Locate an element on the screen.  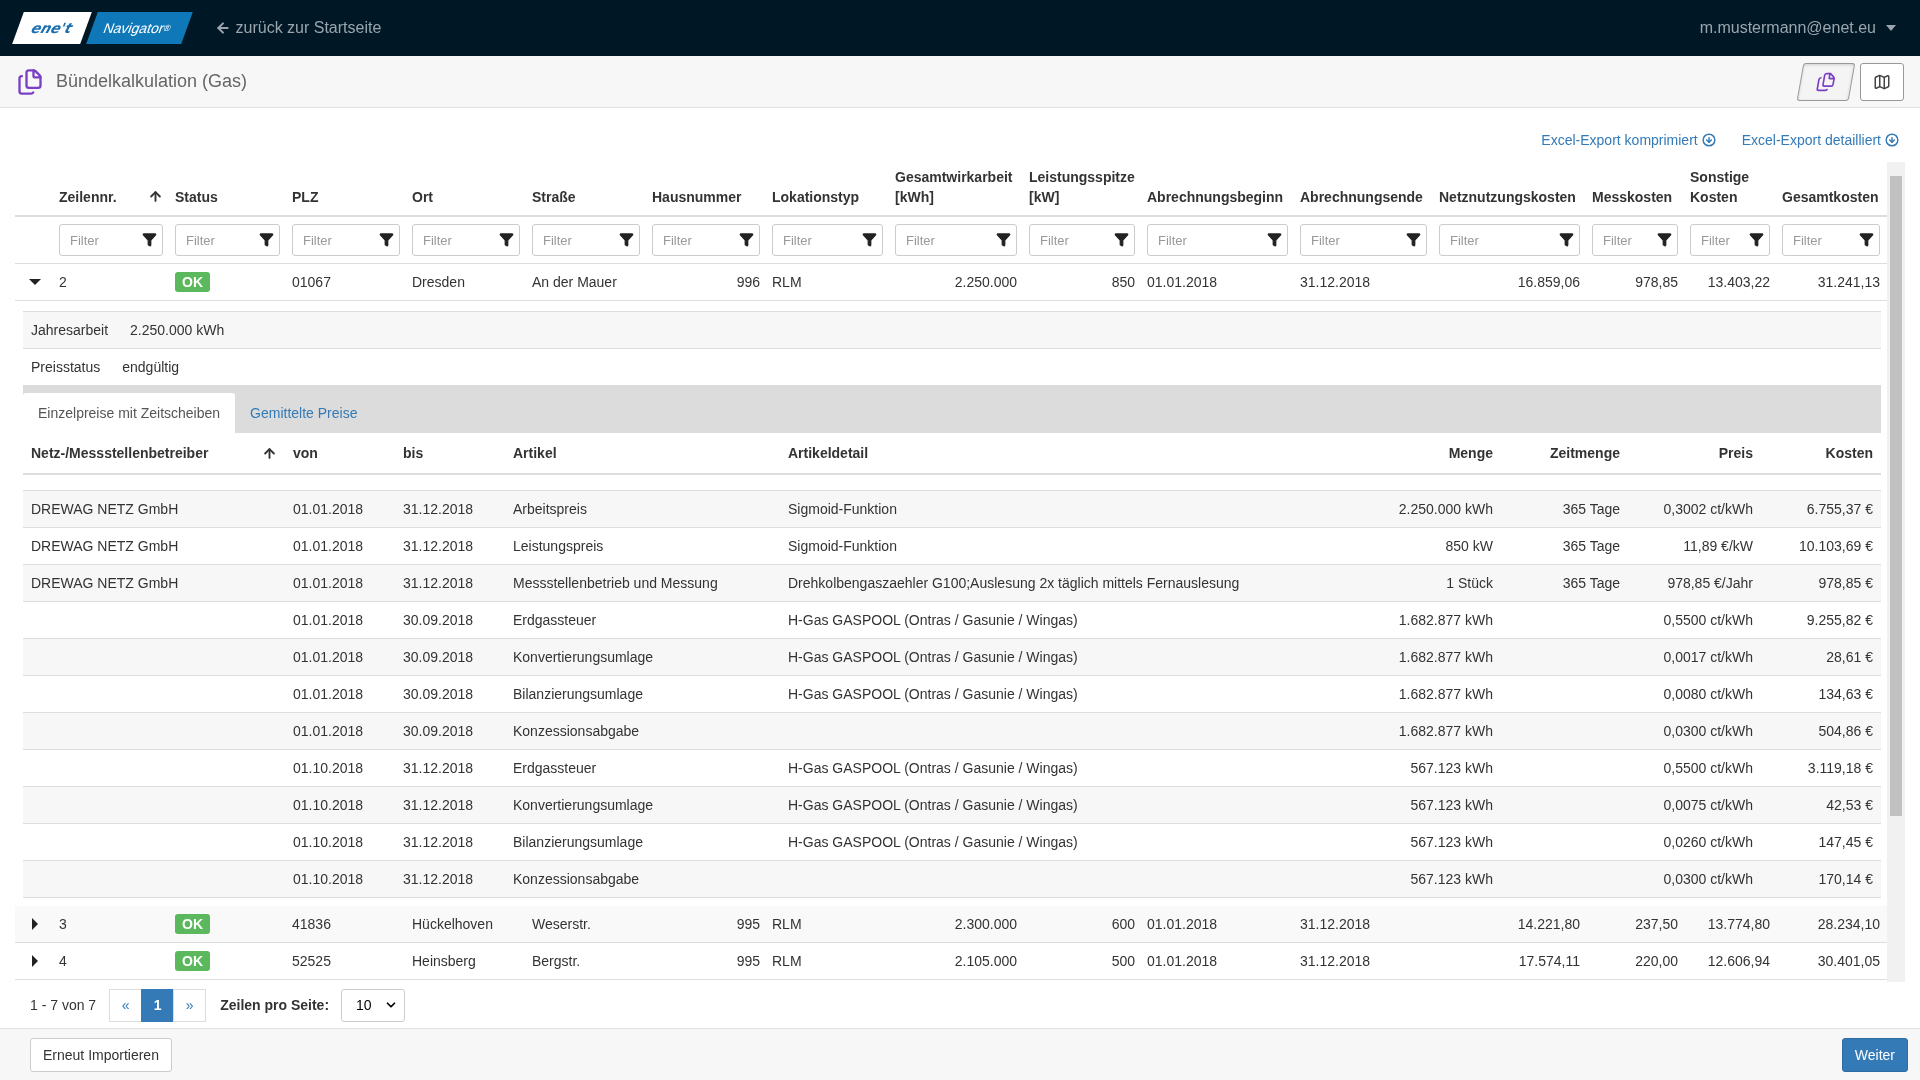
logo-brand: ene't is located at coordinates (52, 28).